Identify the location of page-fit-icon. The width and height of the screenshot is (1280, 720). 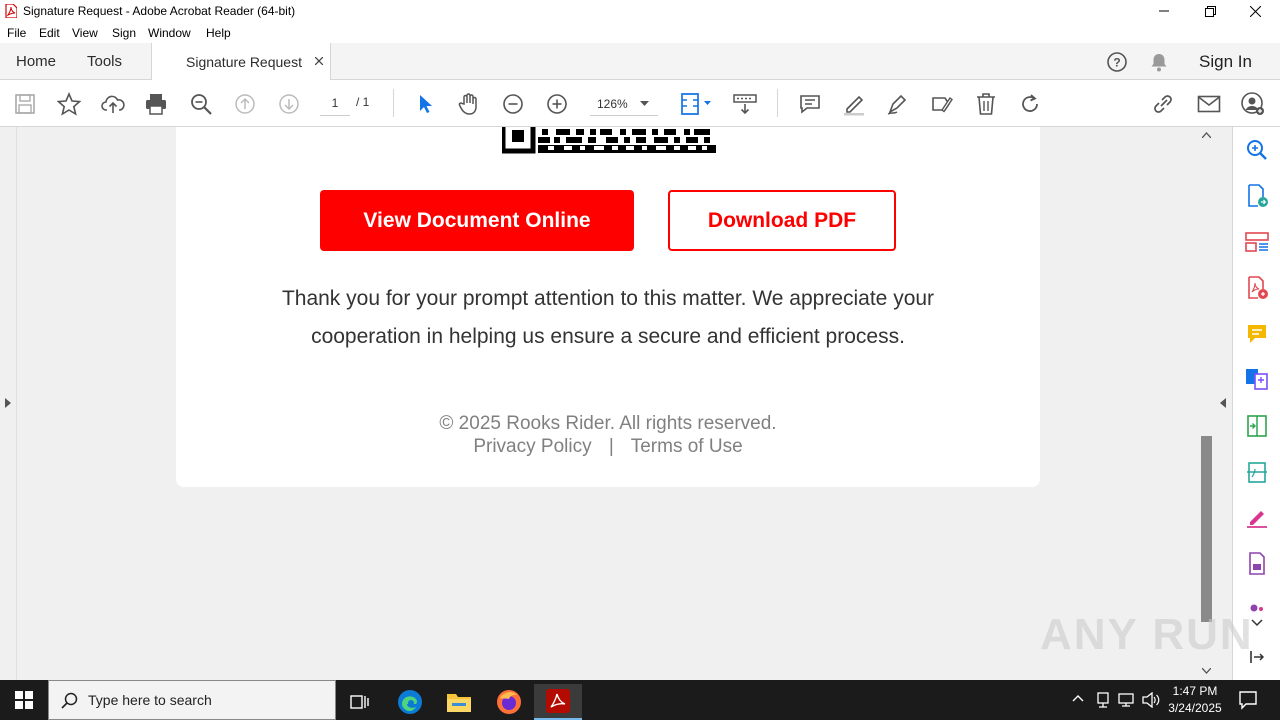
(696, 104).